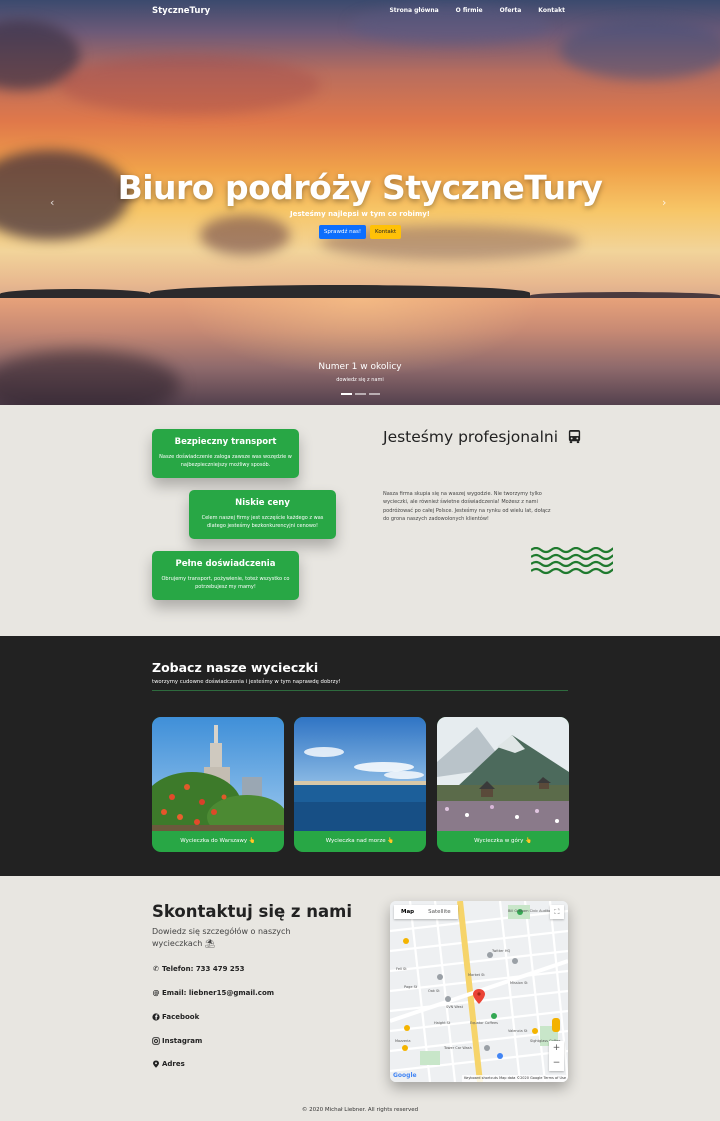 Image resolution: width=720 pixels, height=1121 pixels. Describe the element at coordinates (225, 564) in the screenshot. I see `feature-card-title: Pełne doświadczenia` at that location.